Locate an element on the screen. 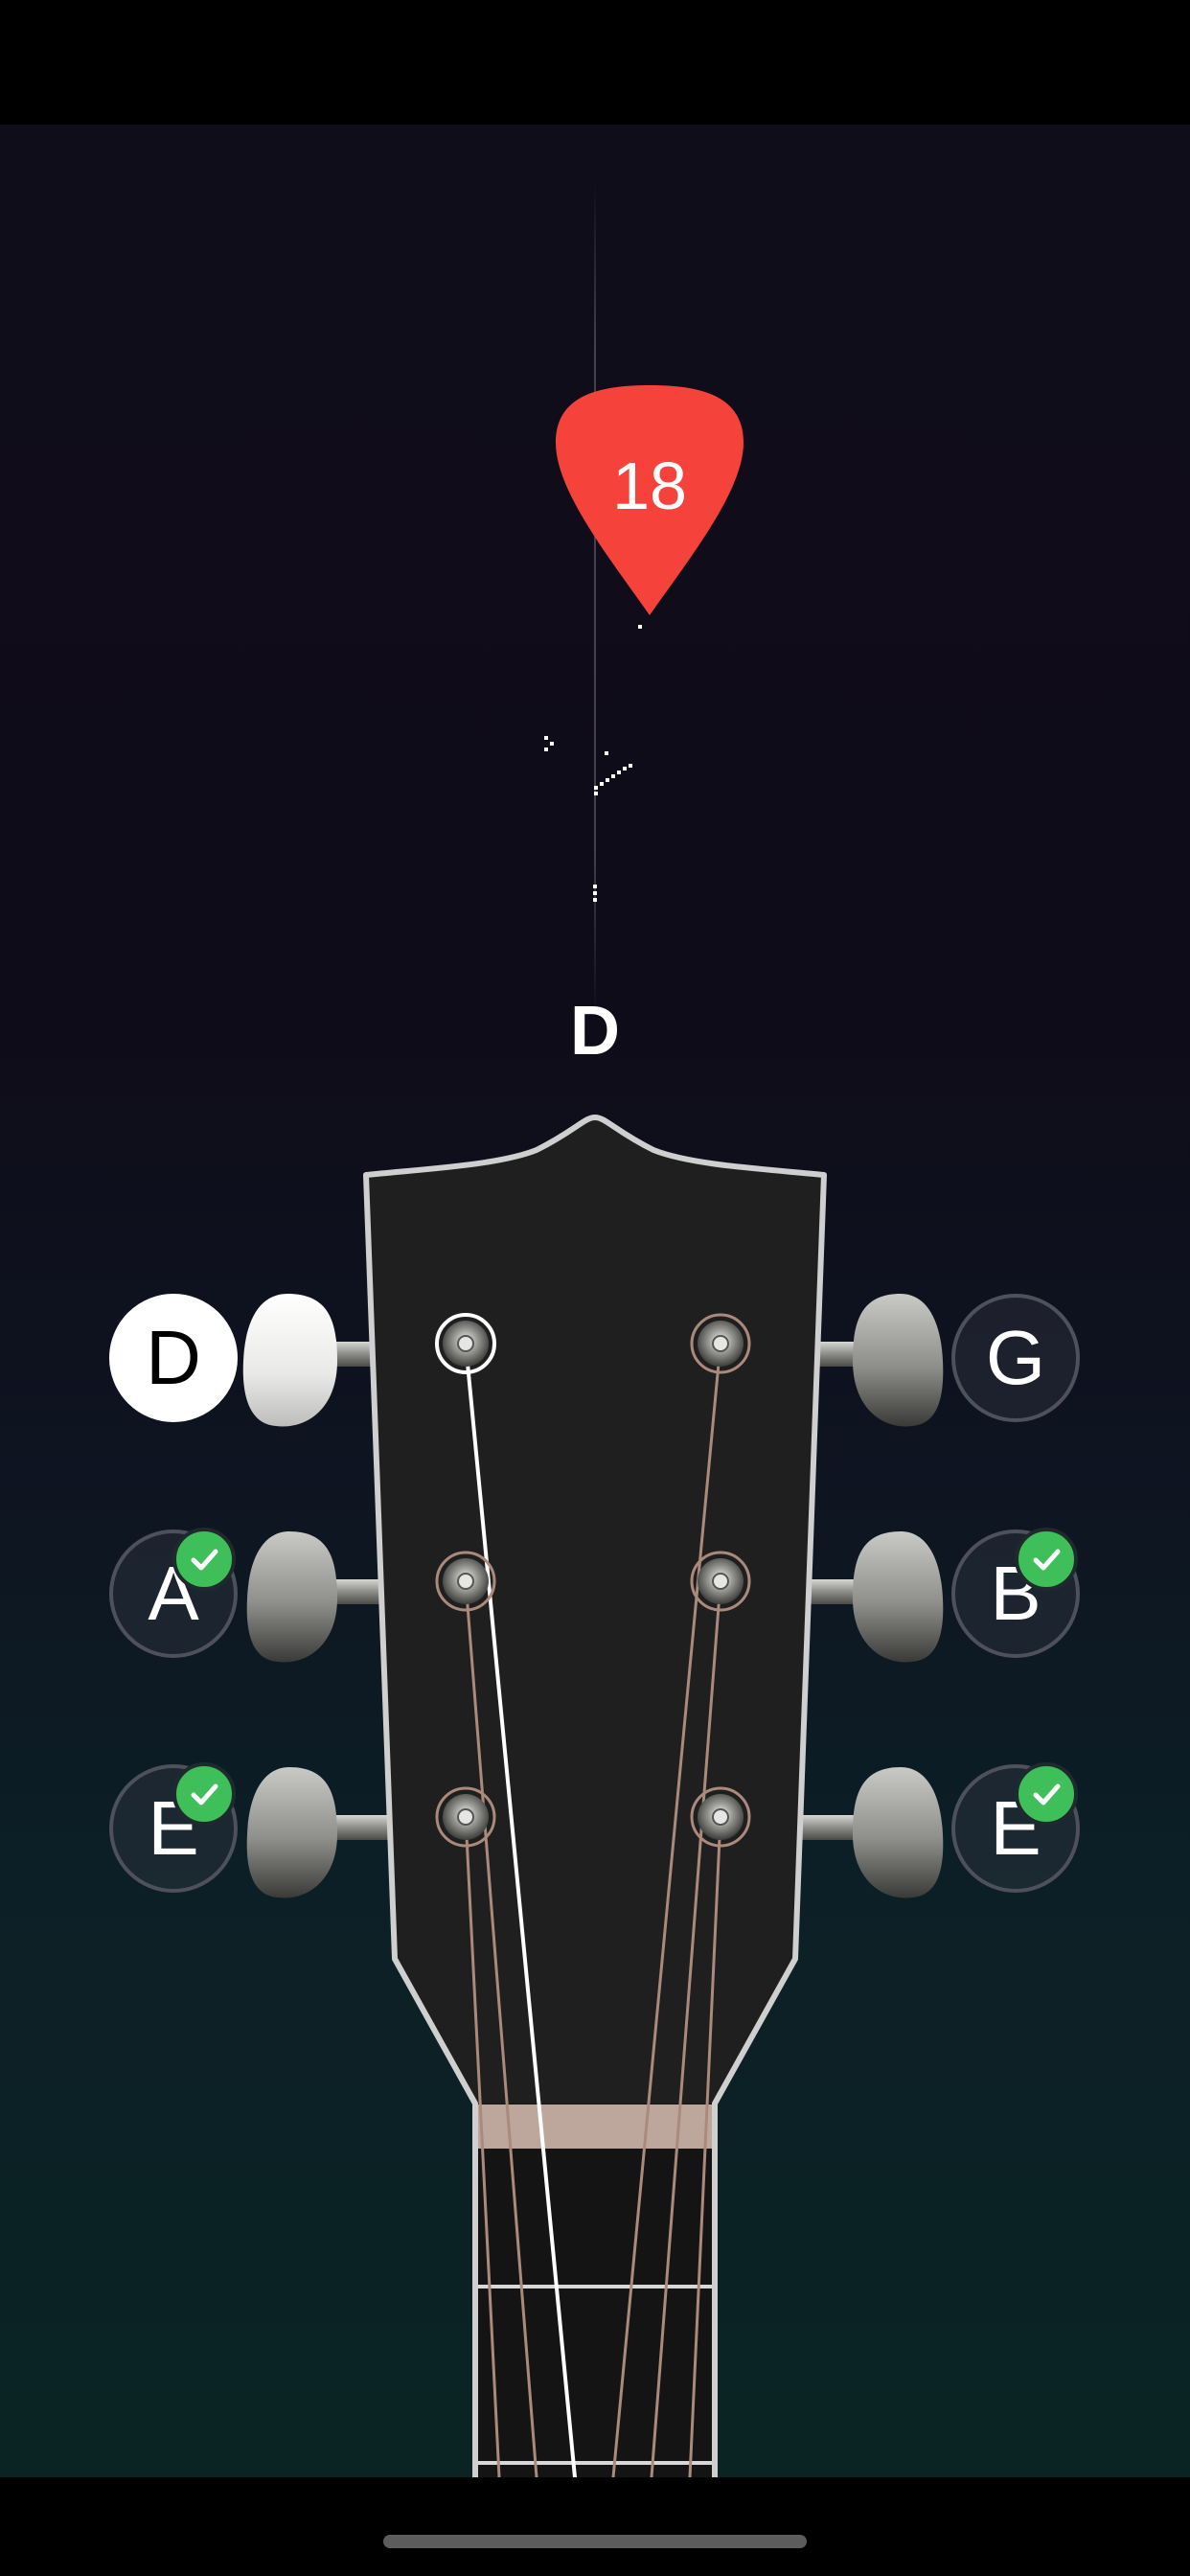 Image resolution: width=1190 pixels, height=2576 pixels. tuner-peg-a is located at coordinates (292, 1597).